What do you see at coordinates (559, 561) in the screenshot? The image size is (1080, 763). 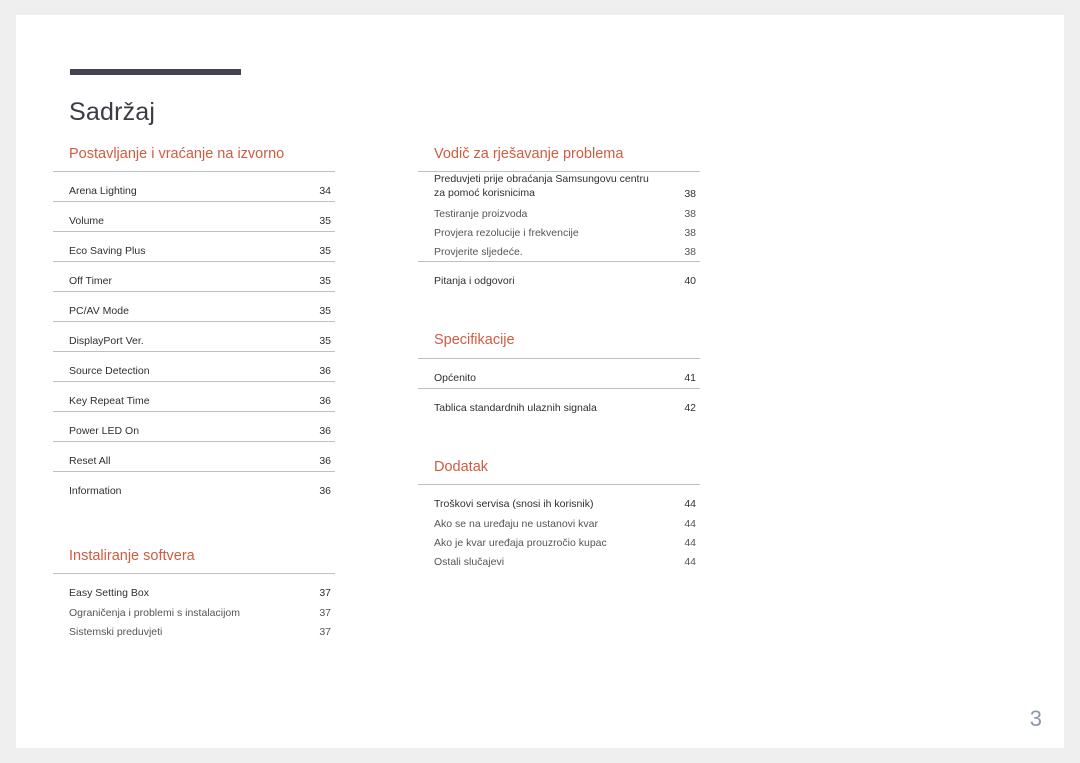 I see `toc-entry: Ostali slučajevi 44` at bounding box center [559, 561].